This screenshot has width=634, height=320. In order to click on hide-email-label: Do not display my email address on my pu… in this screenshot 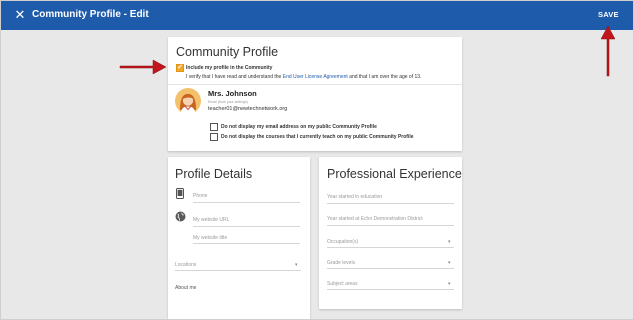, I will do `click(299, 127)`.